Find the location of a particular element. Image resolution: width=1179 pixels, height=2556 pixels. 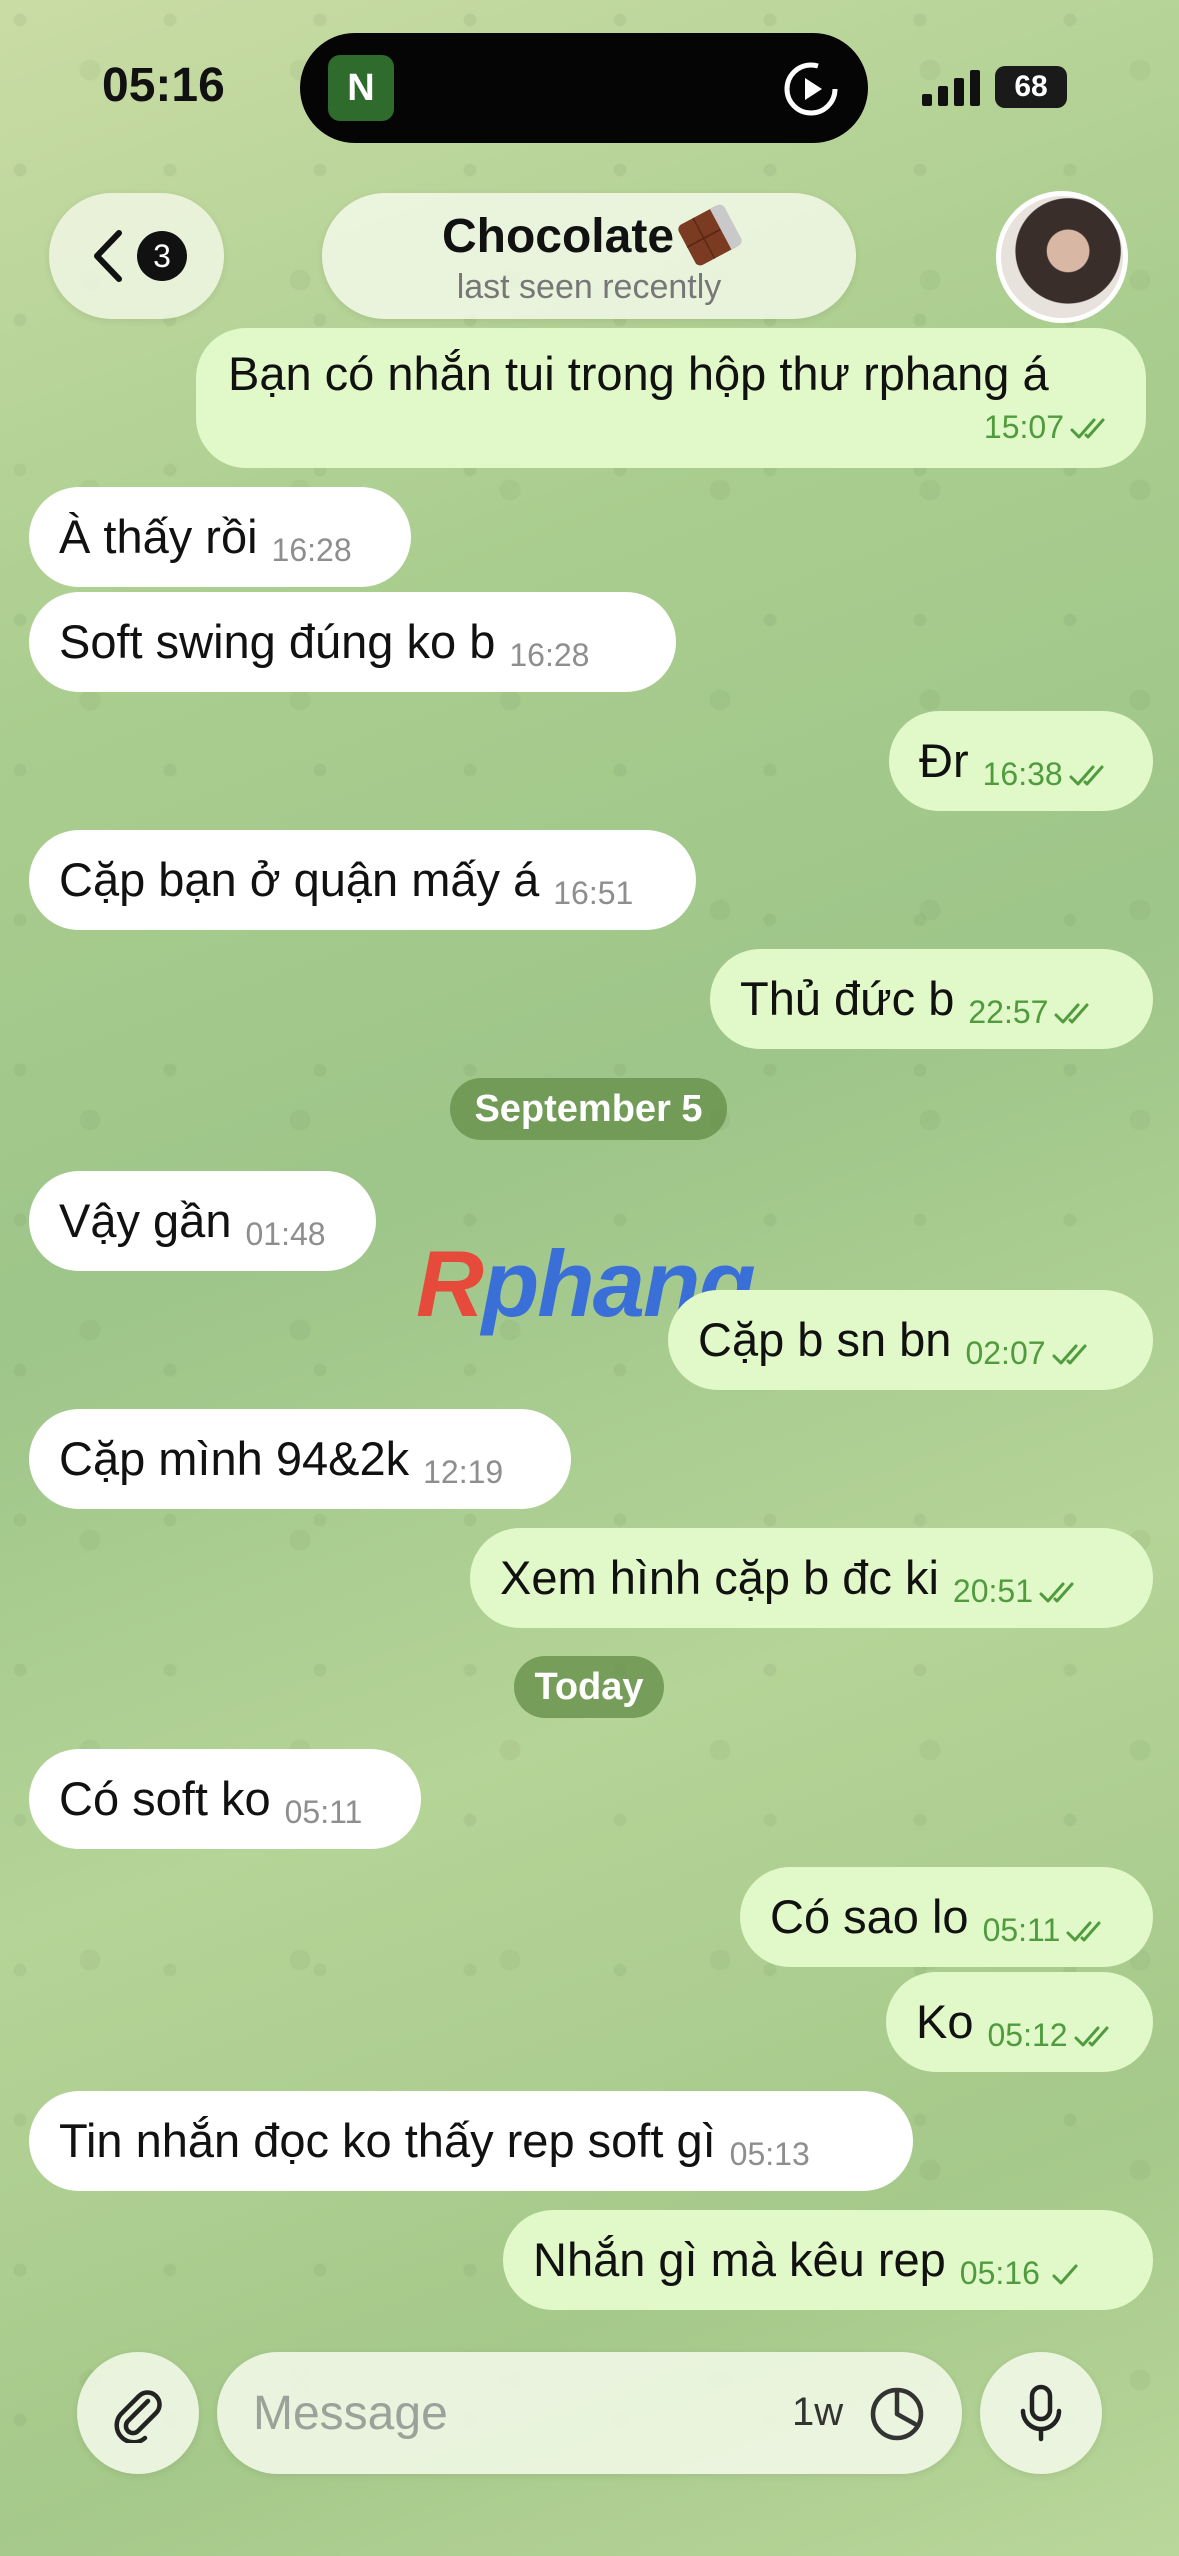

message-meta: 16:38 is located at coordinates (1048, 774).